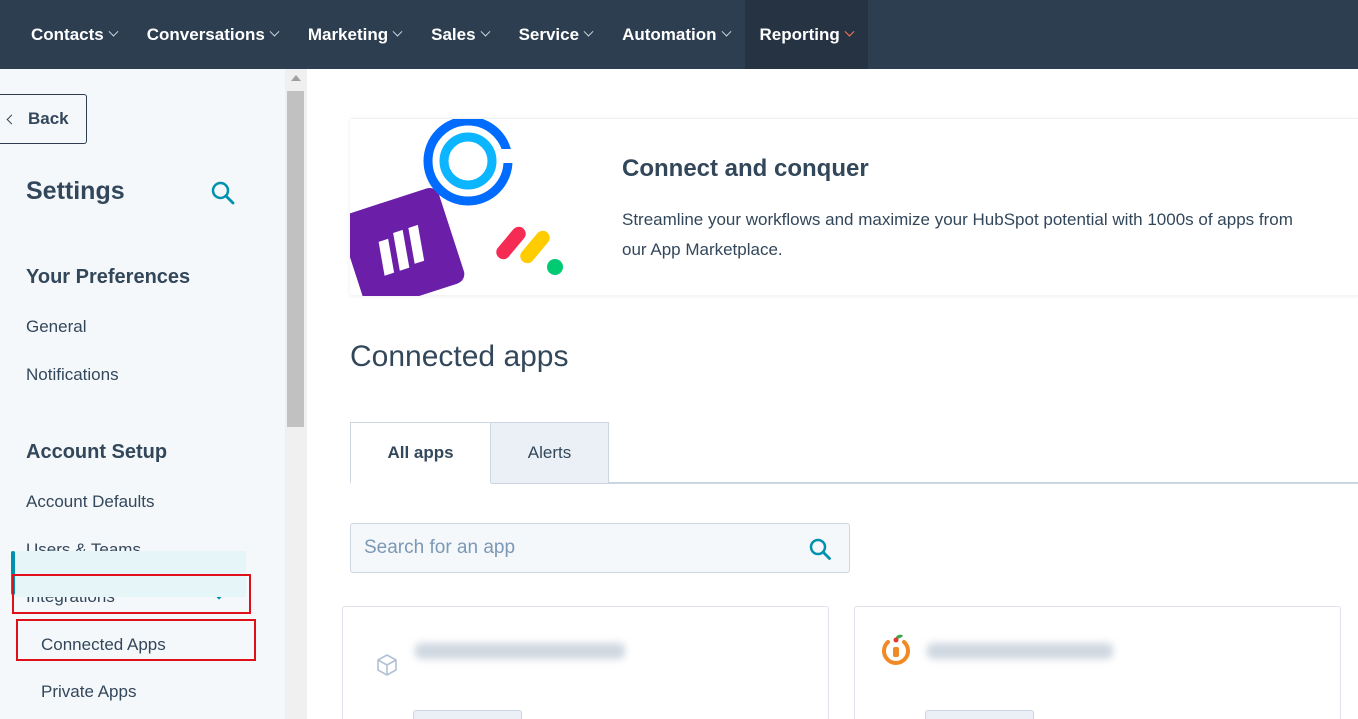 This screenshot has width=1358, height=719. I want to click on nav-marketing: Marketing, so click(354, 34).